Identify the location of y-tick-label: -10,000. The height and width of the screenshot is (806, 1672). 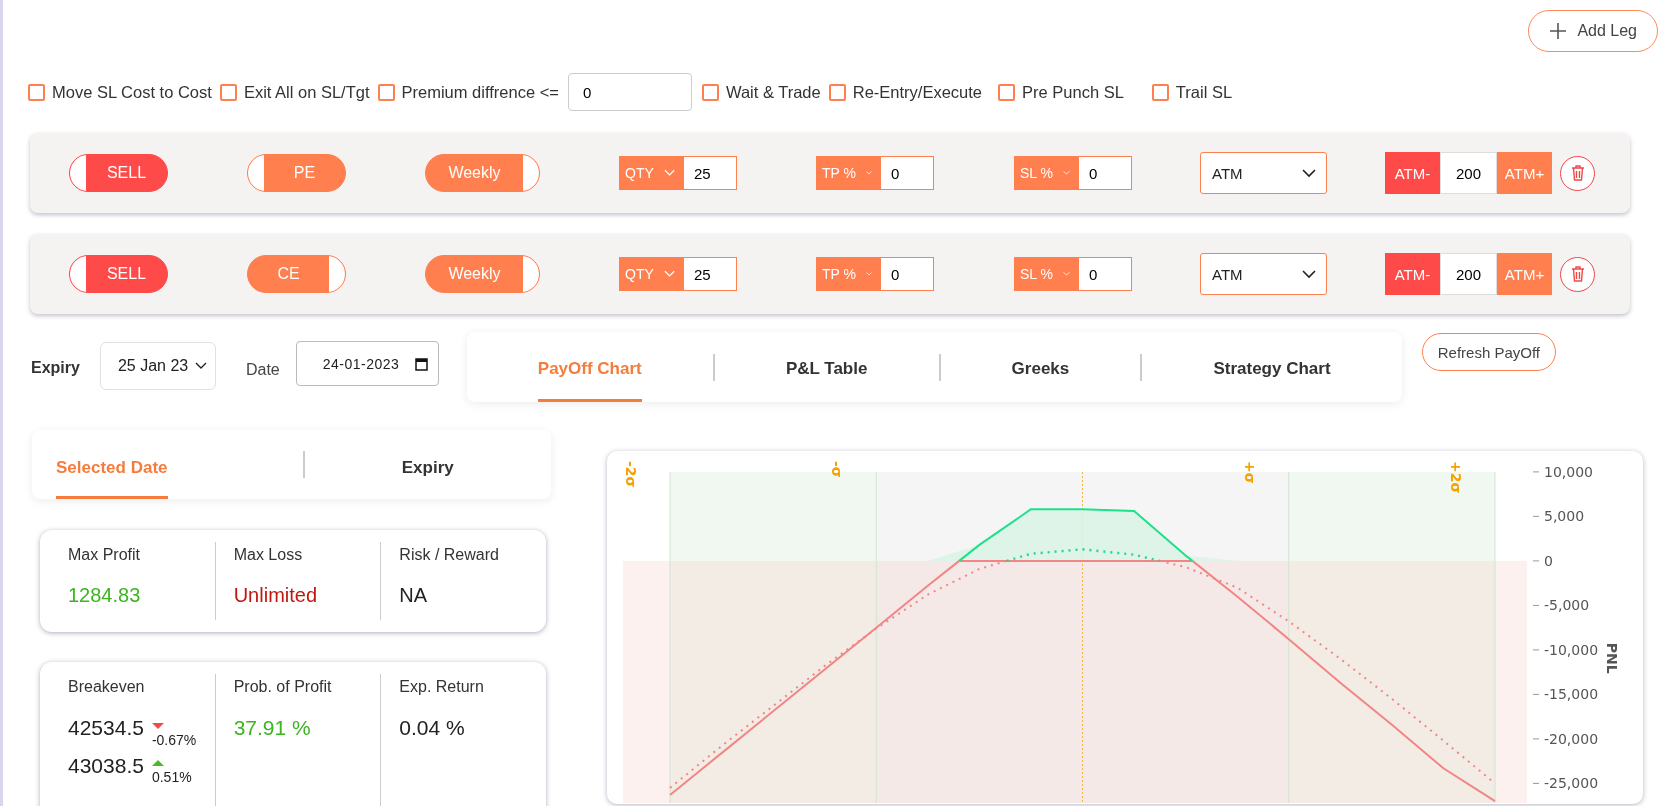
(1571, 649).